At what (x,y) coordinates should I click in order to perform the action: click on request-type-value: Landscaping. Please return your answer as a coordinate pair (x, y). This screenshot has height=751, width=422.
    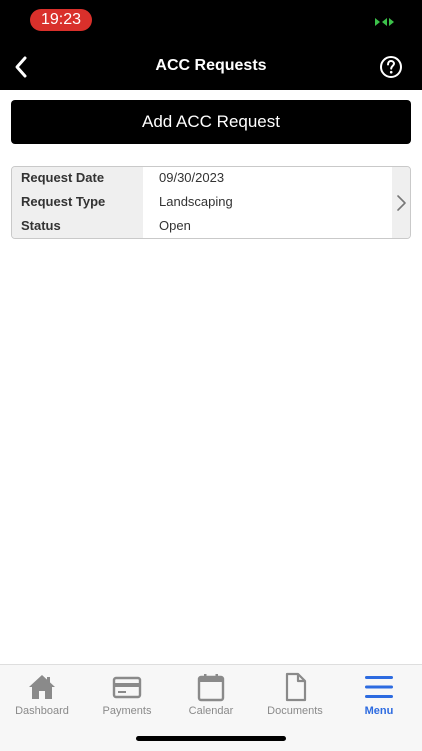
    Looking at the image, I should click on (196, 201).